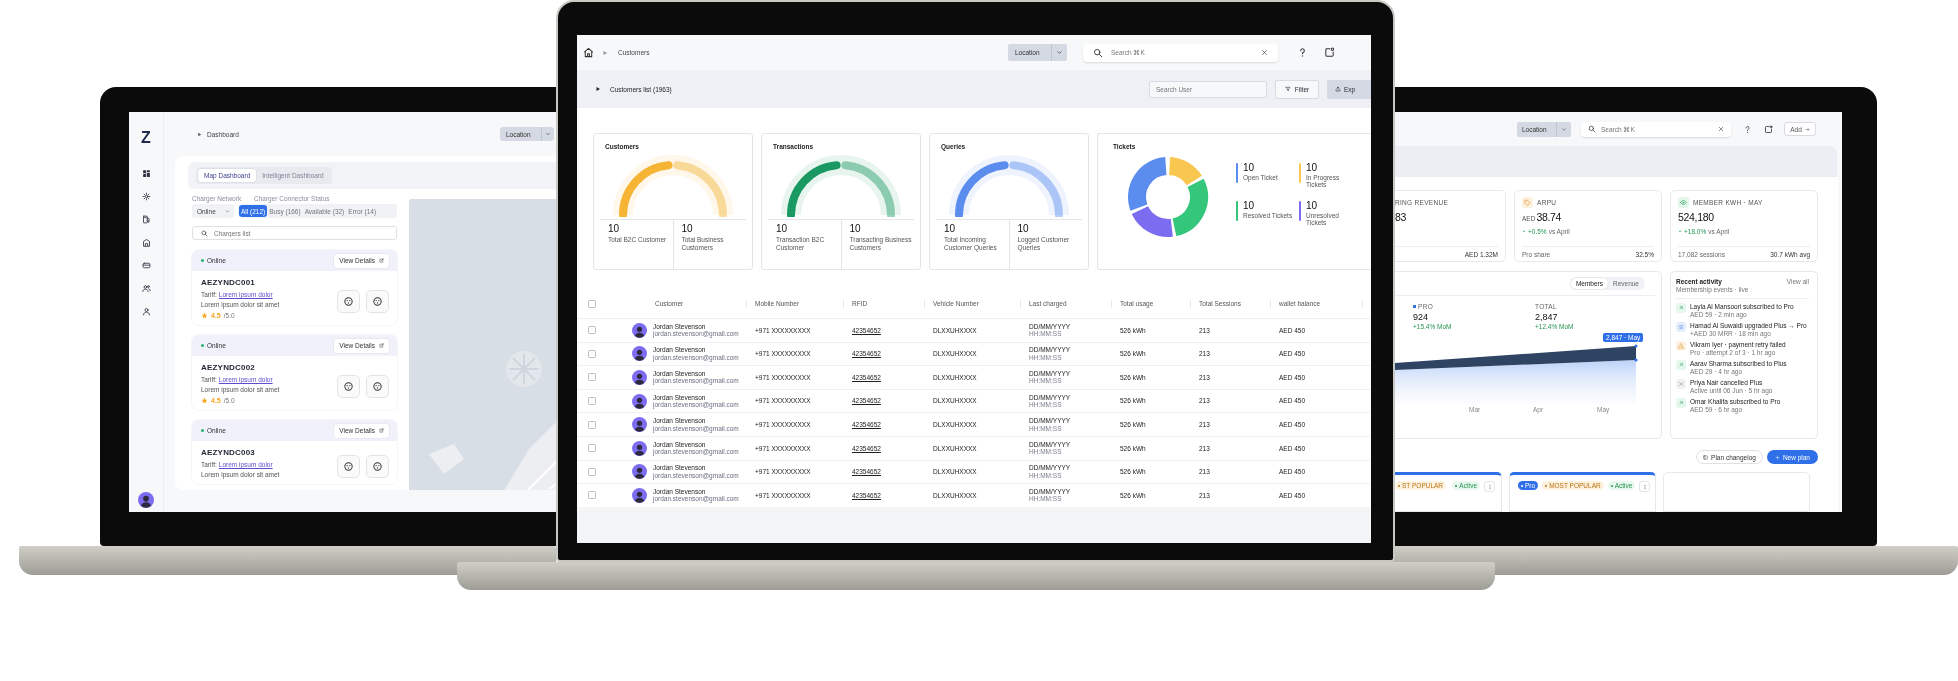 This screenshot has height=681, width=1958. I want to click on stat-value: 2,847, so click(1547, 316).